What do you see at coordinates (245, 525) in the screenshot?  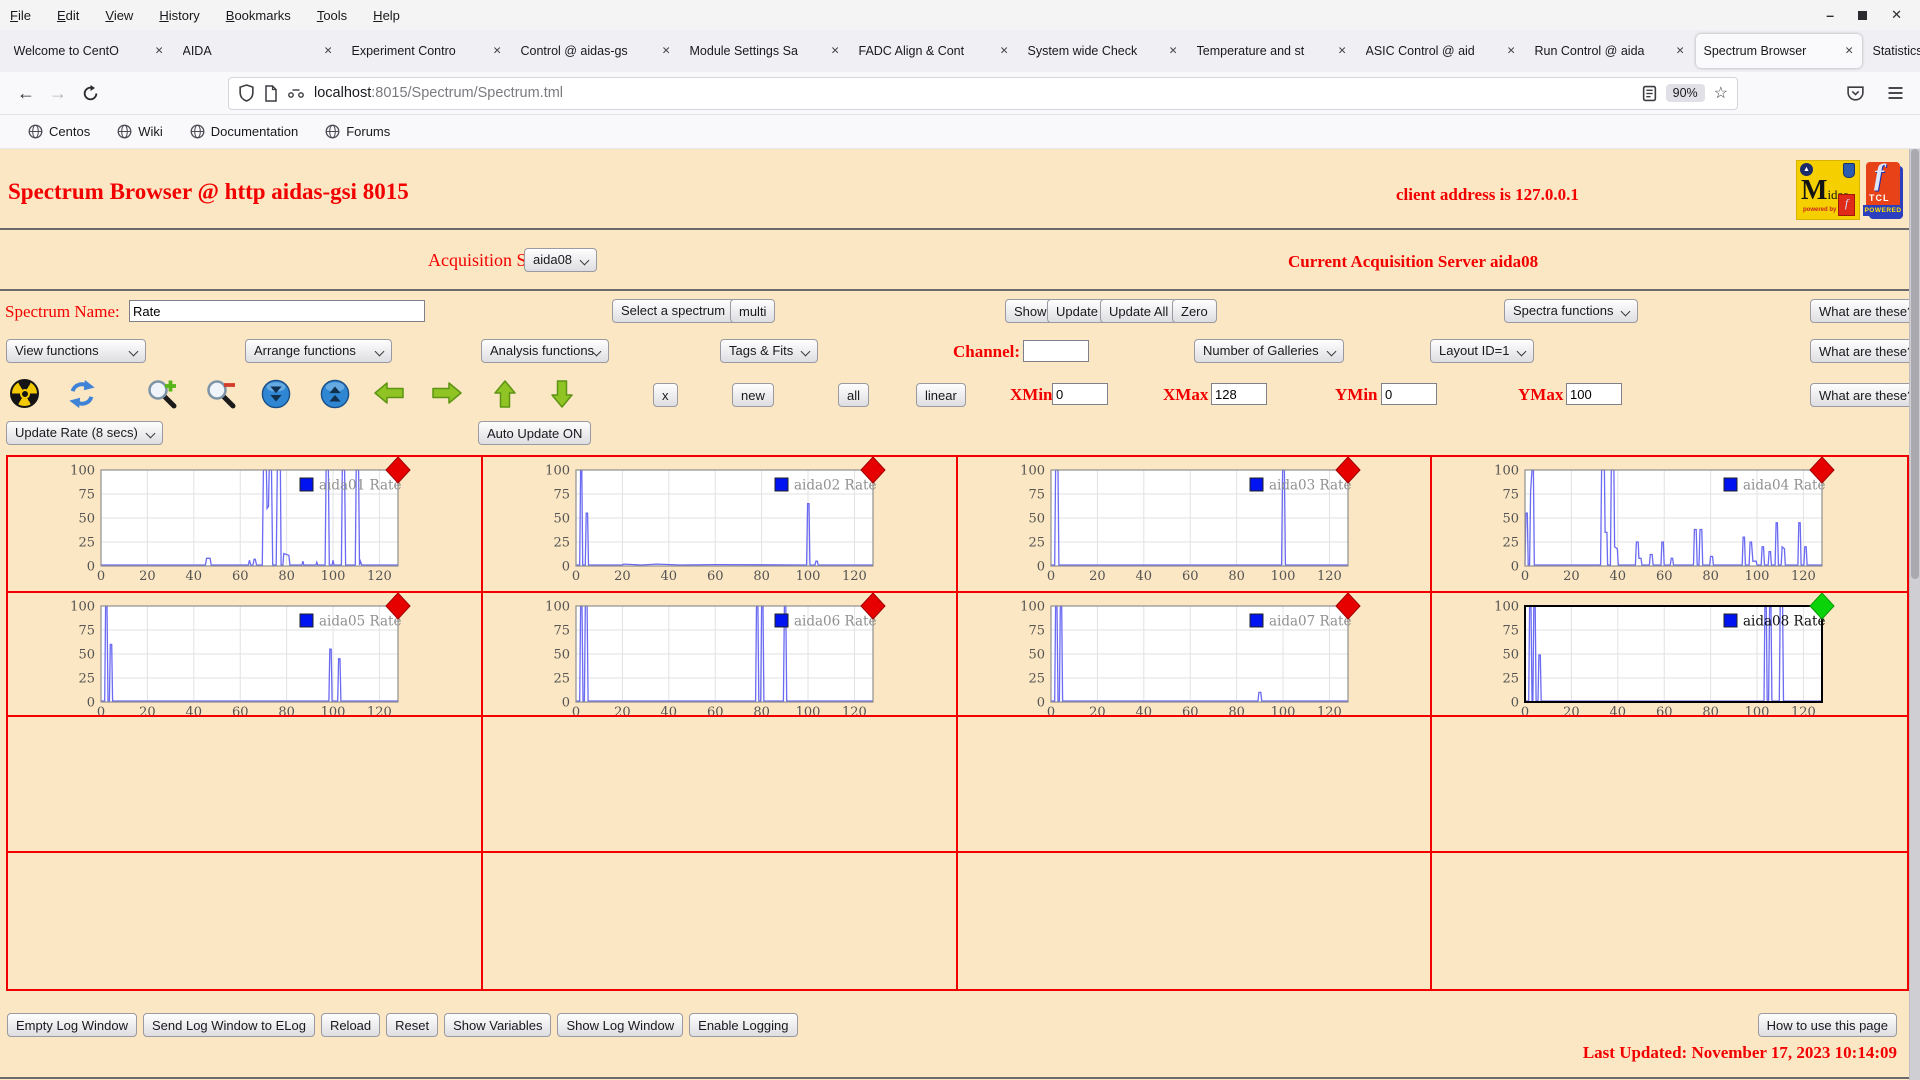 I see `spectrum-chart-cell: 0 20 40 60 80 100 120 0 25 50 75 100 aida01 Rate` at bounding box center [245, 525].